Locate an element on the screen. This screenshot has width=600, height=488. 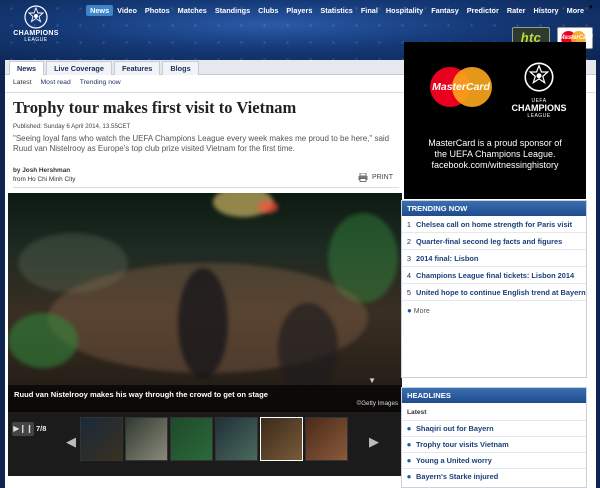
print-button: PRINT is located at coordinates (375, 177).